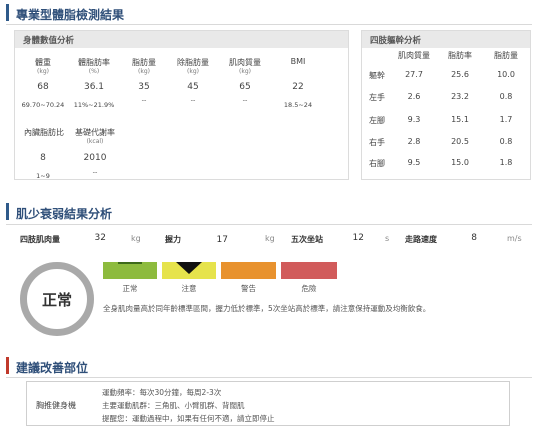 The width and height of the screenshot is (537, 432). Describe the element at coordinates (245, 87) in the screenshot. I see `metric-value: 65` at that location.